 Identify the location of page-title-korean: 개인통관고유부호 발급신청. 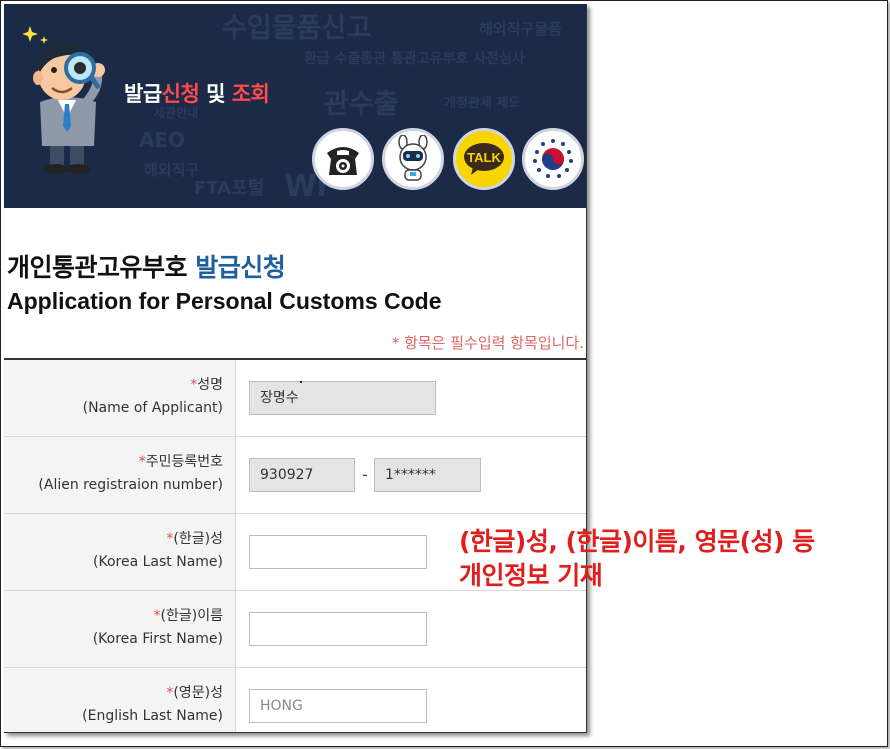
(146, 266).